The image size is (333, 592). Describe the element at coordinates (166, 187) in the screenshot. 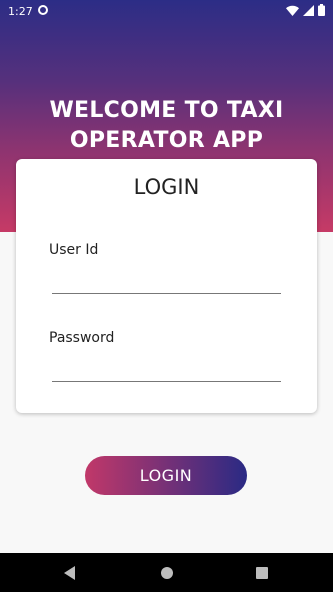

I see `card-title: LOGIN` at that location.